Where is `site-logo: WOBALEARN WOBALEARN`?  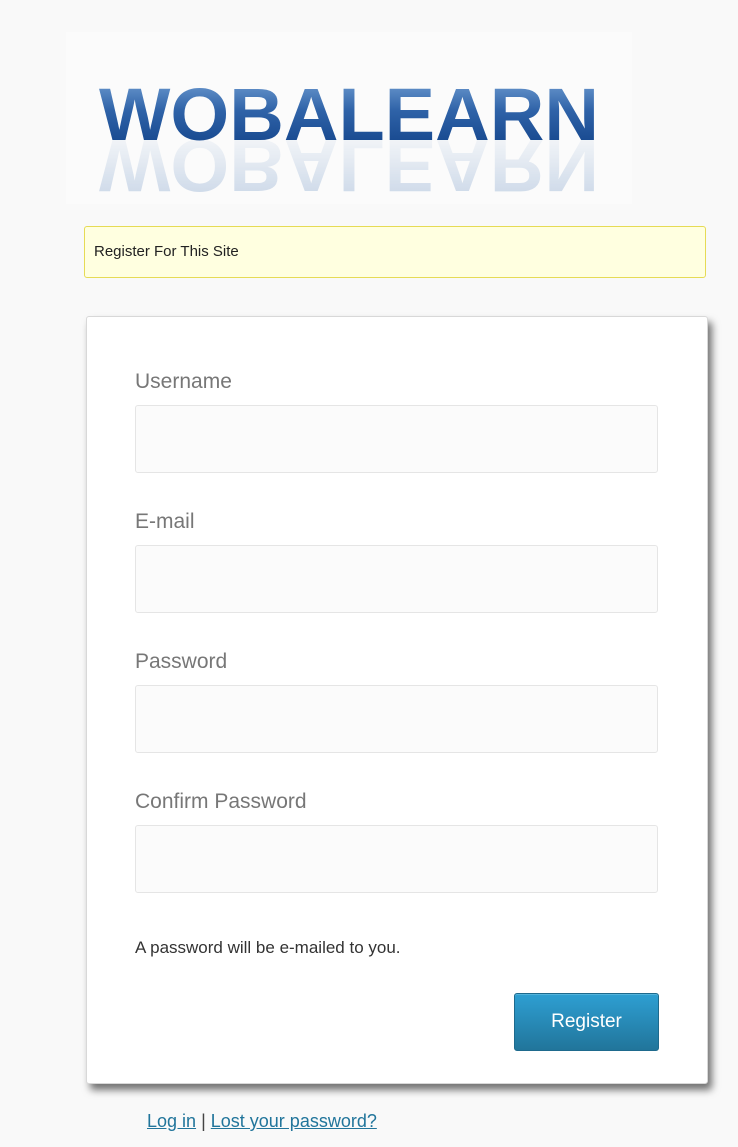
site-logo: WOBALEARN WOBALEARN is located at coordinates (349, 118).